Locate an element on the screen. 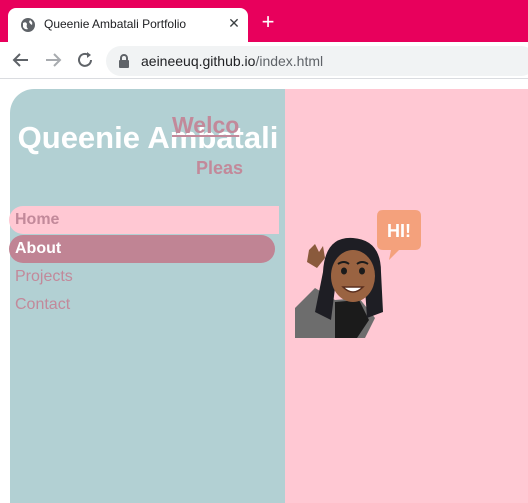  welcome-heading: Welco is located at coordinates (206, 125).